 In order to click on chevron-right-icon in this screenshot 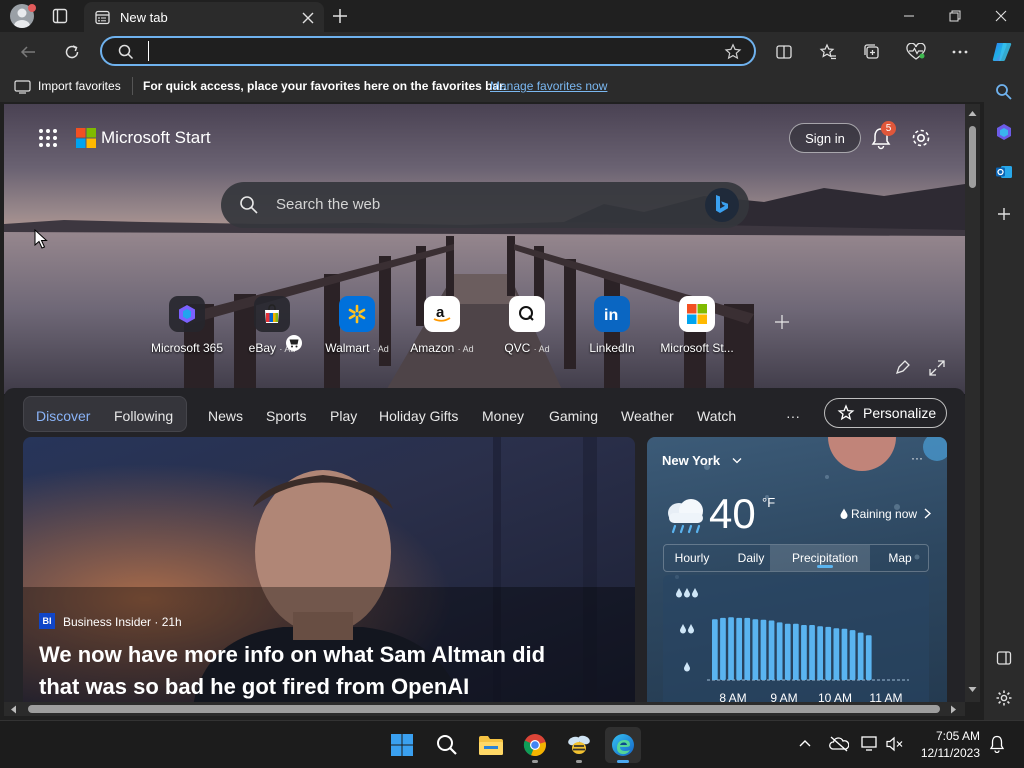, I will do `click(927, 513)`.